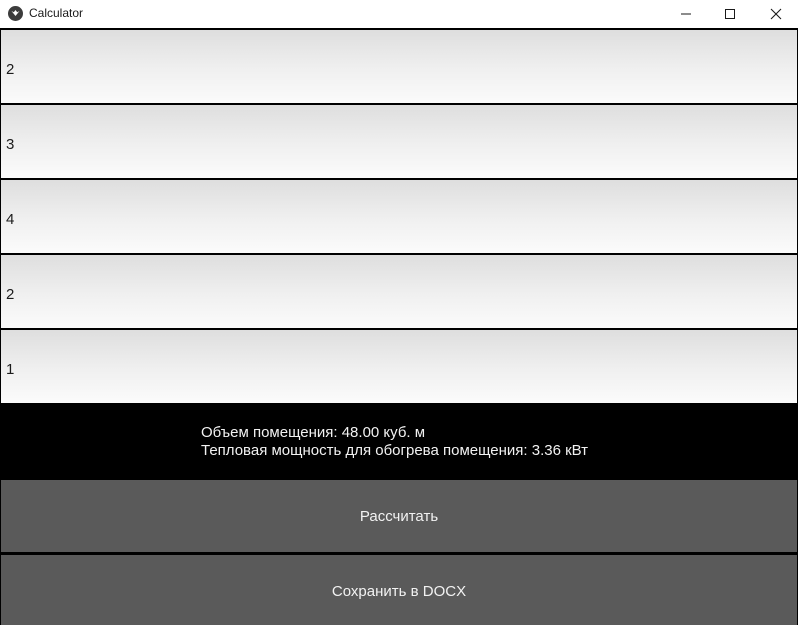 The image size is (798, 625). I want to click on close-button, so click(775, 14).